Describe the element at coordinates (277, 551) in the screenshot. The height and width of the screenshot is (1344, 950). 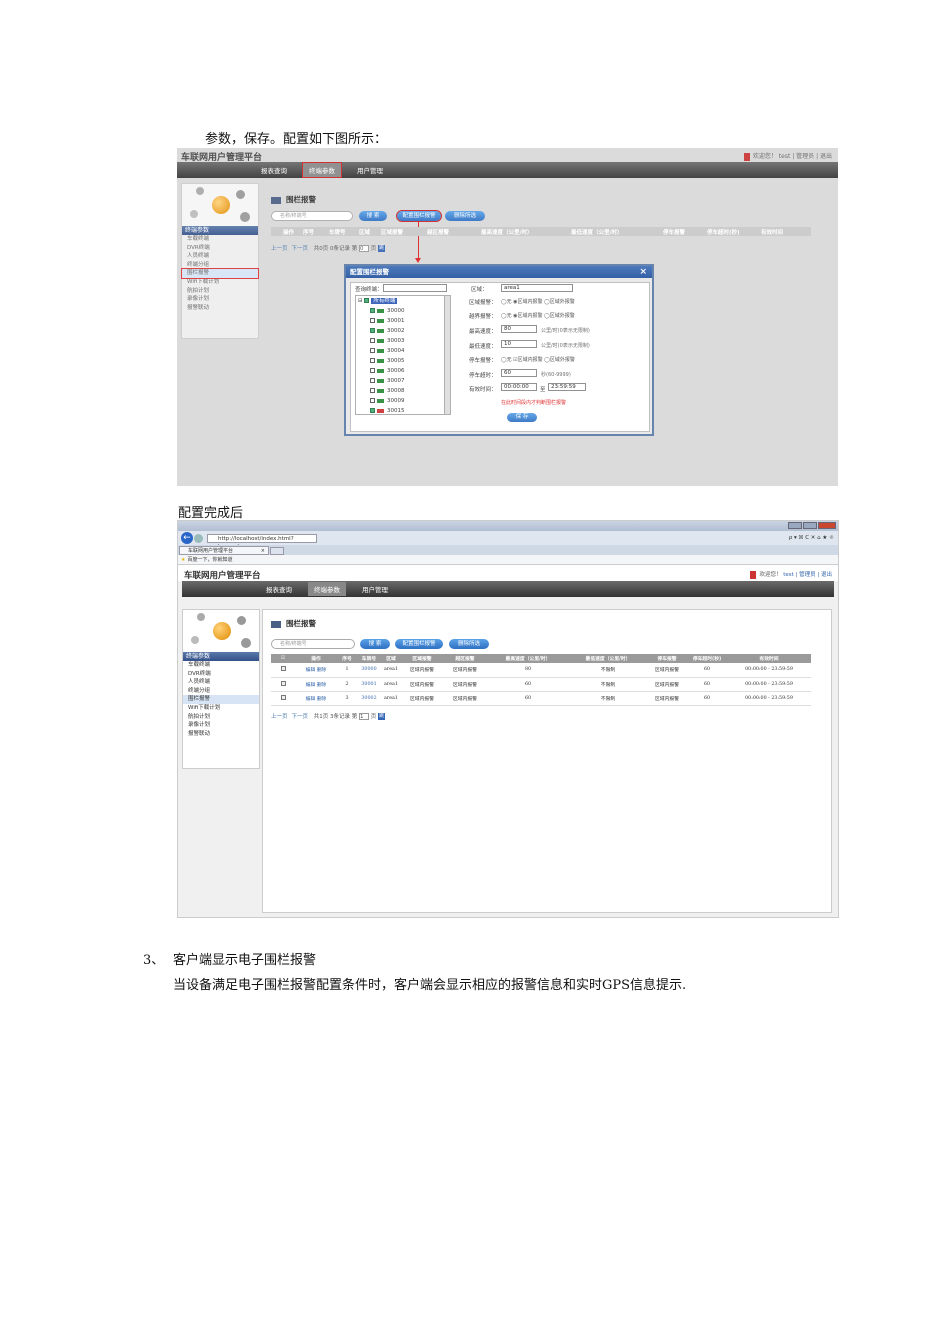
I see `new-tab-button` at that location.